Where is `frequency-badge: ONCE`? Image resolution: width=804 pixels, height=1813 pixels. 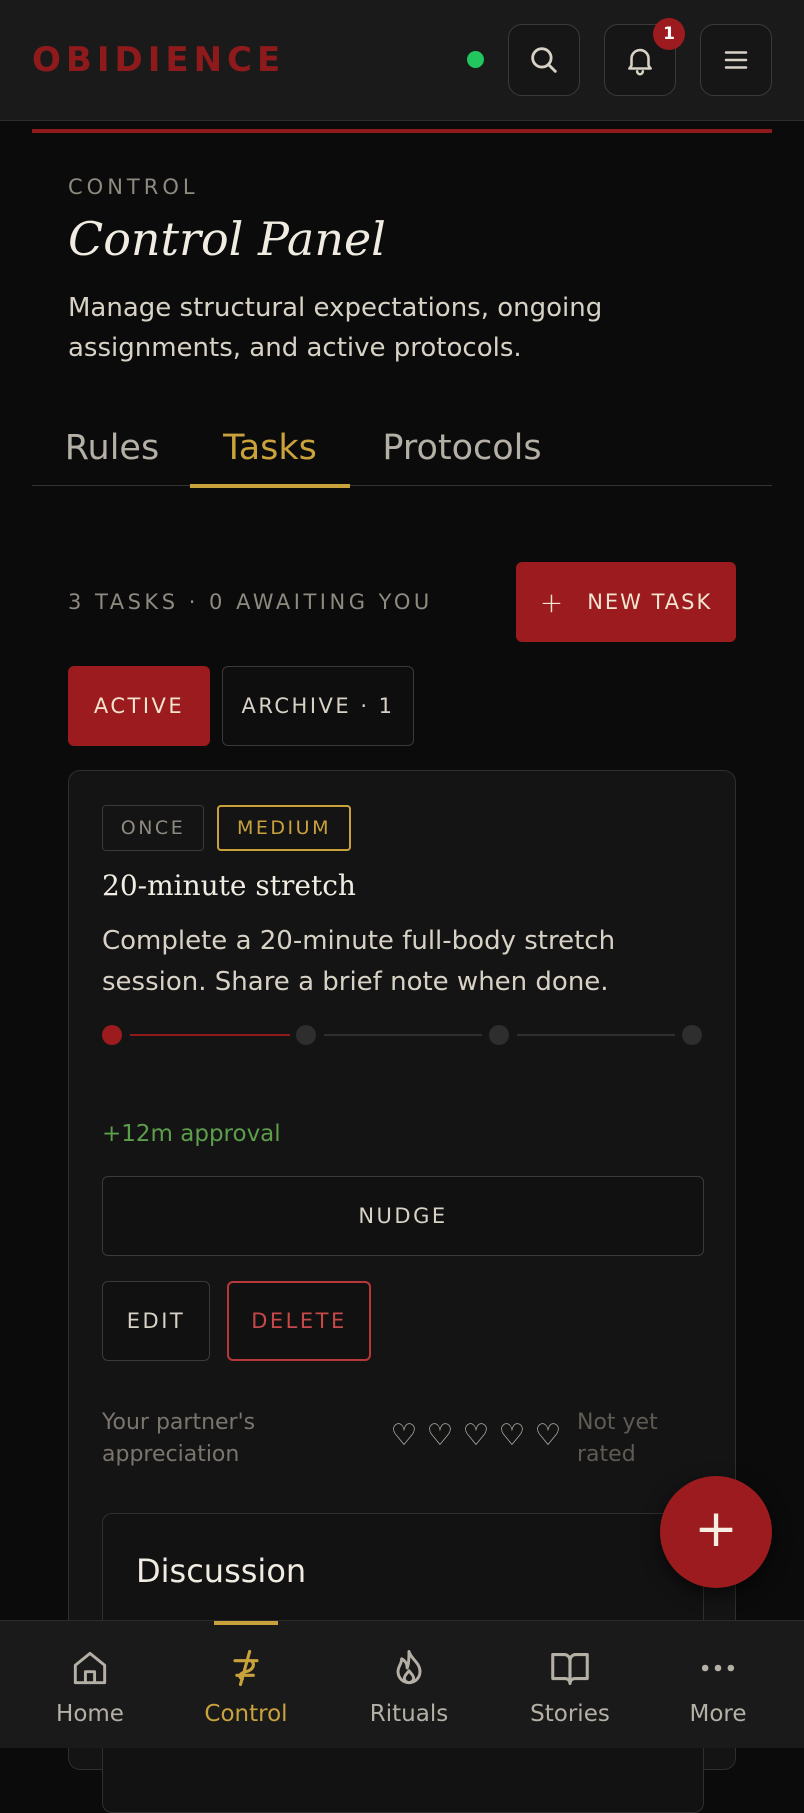 frequency-badge: ONCE is located at coordinates (153, 828).